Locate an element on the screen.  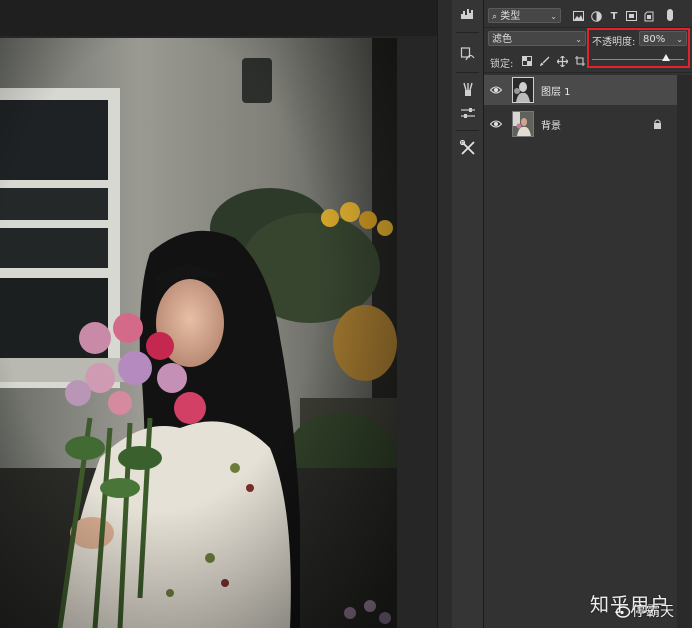
paths-icon is located at coordinates (468, 54).